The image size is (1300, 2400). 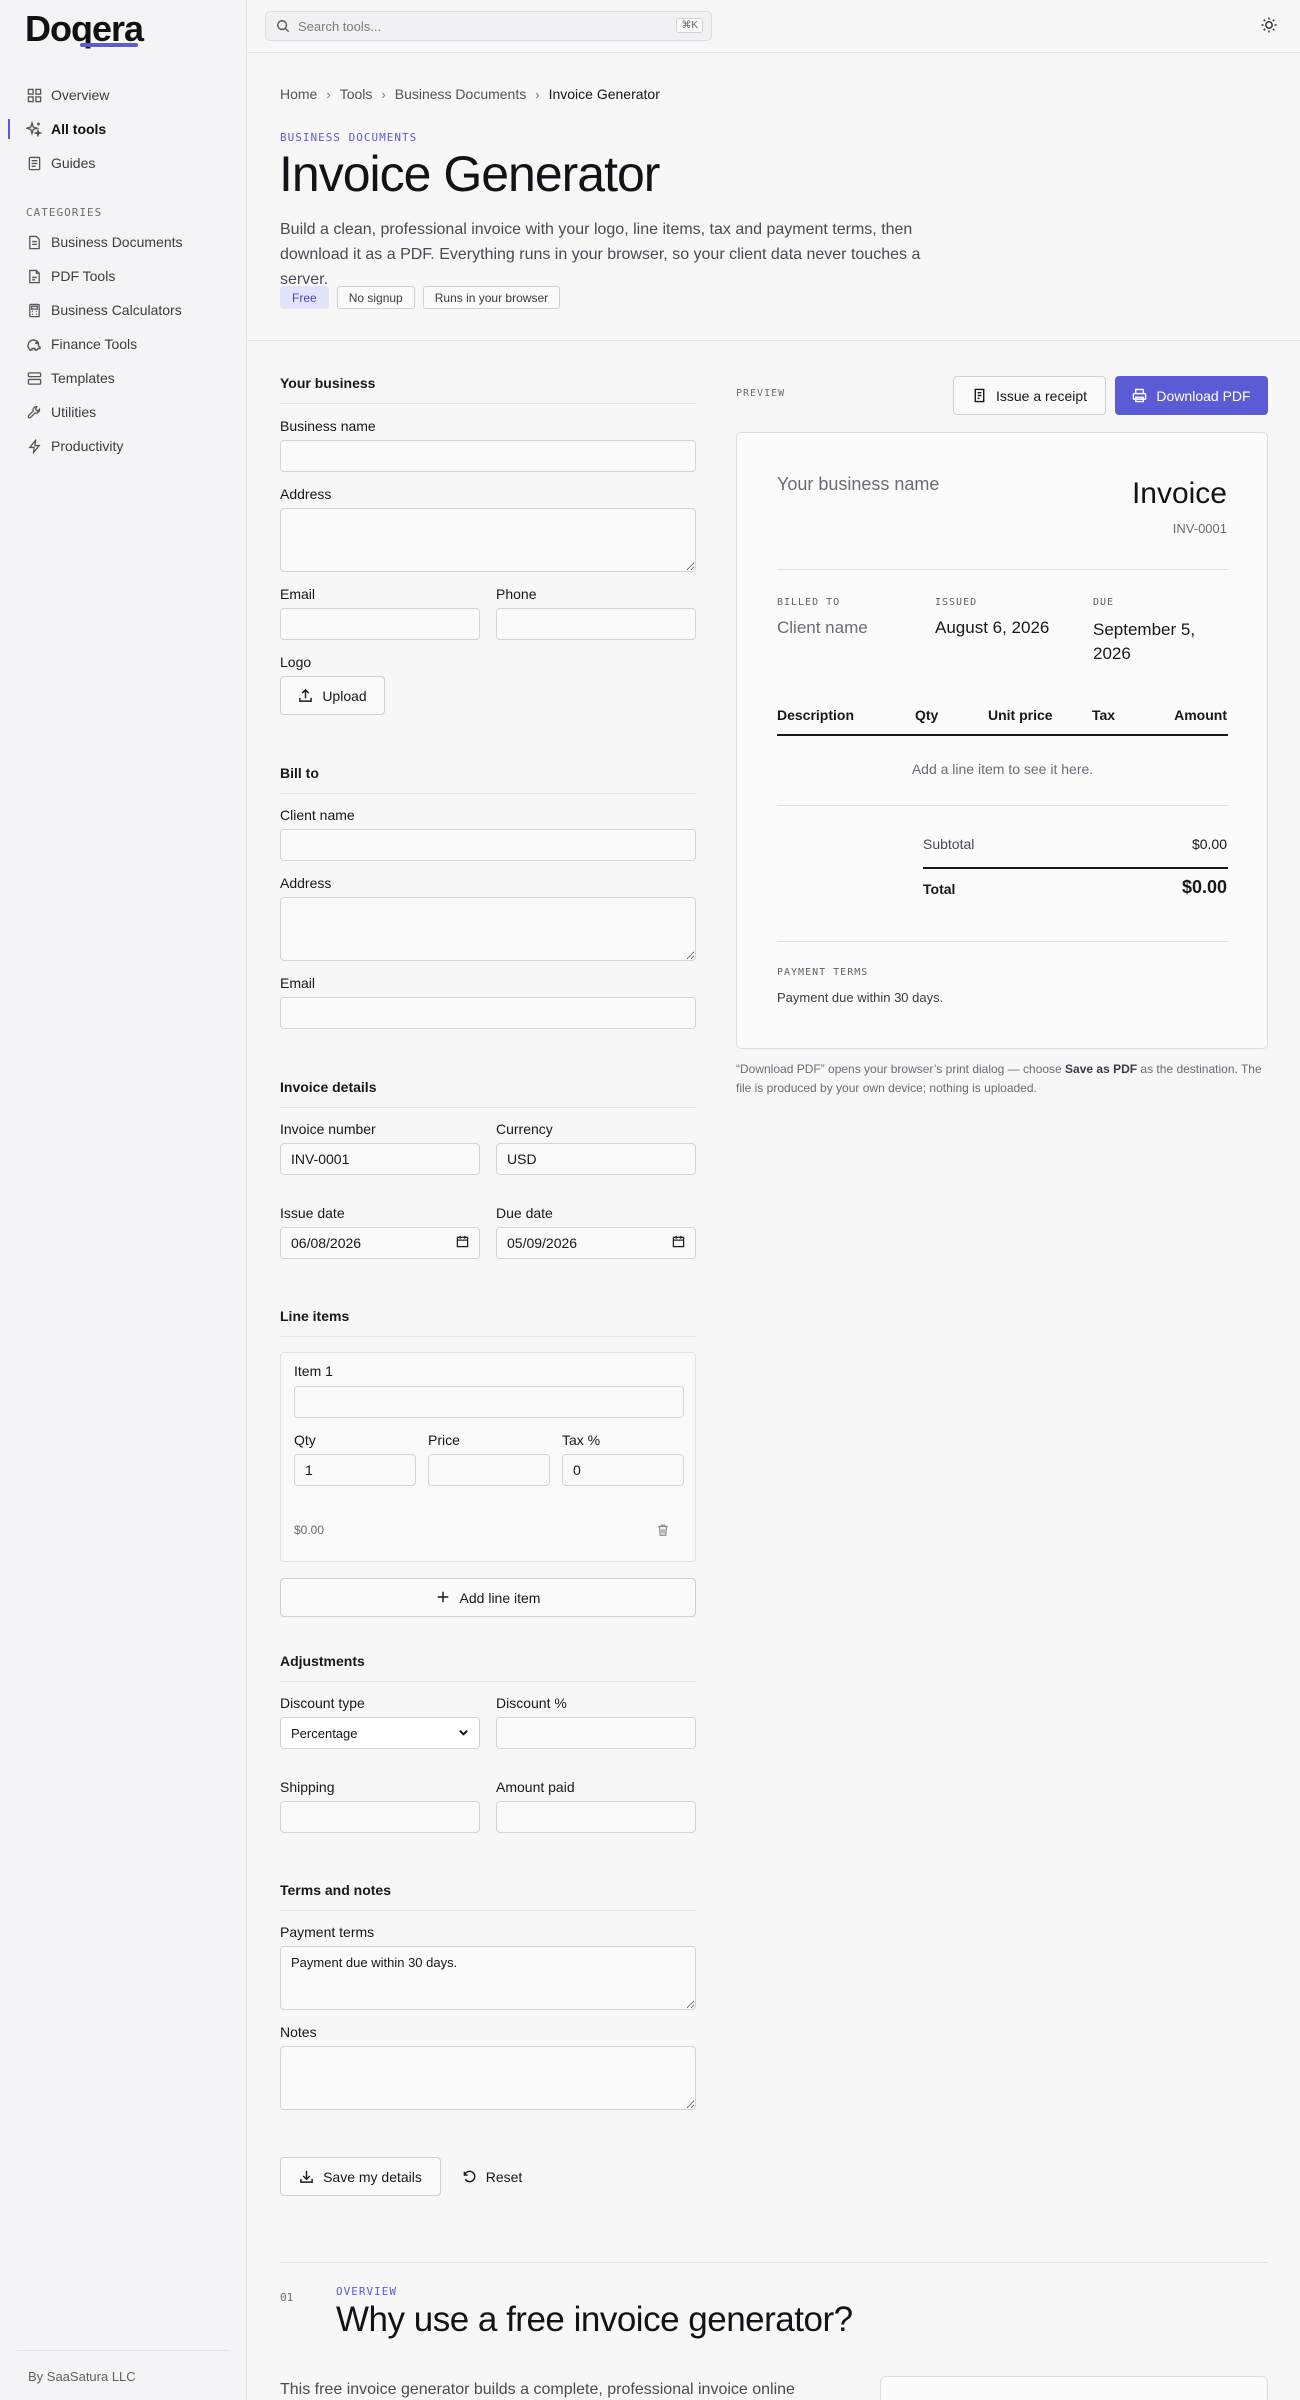 What do you see at coordinates (366, 2291) in the screenshot?
I see `overview-eyebrow: OVERVIEW` at bounding box center [366, 2291].